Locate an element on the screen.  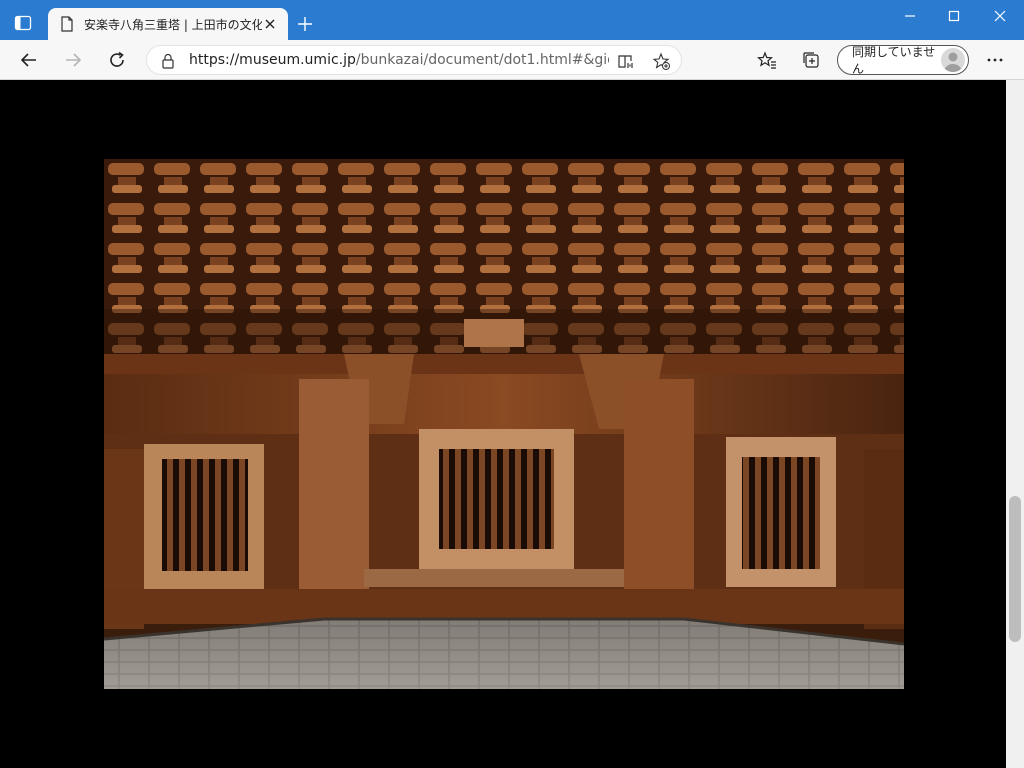
plus-icon is located at coordinates (305, 24).